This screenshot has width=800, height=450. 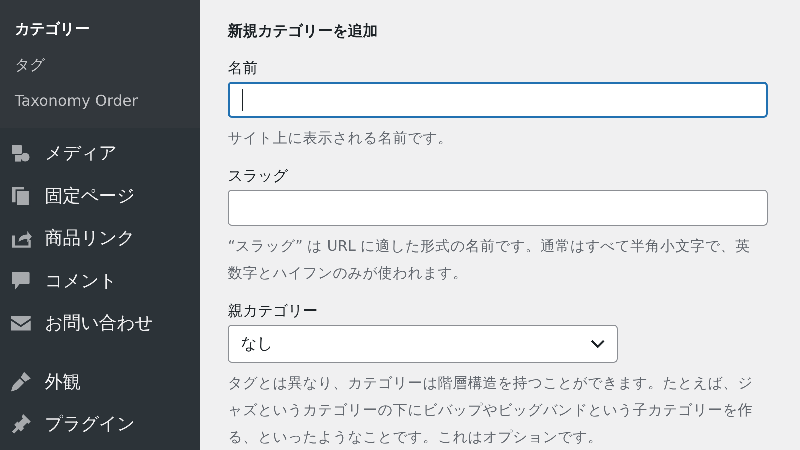 I want to click on menu-item: 外観, so click(x=100, y=381).